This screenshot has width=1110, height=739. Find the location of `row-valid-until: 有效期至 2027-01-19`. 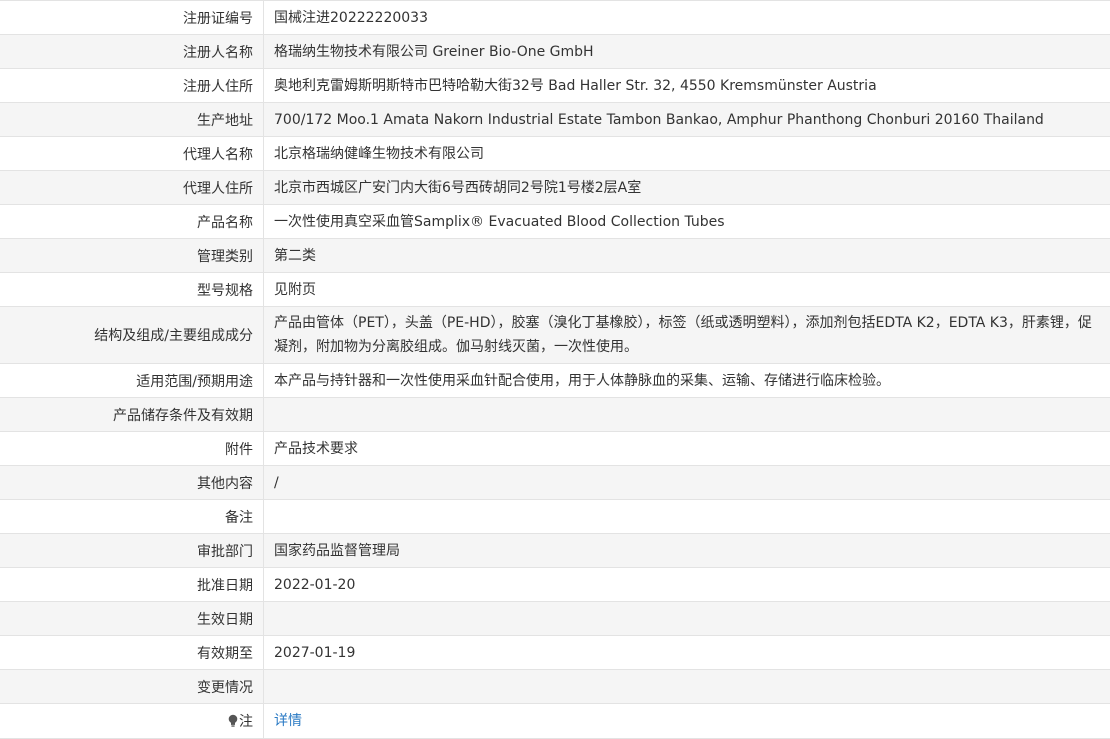

row-valid-until: 有效期至 2027-01-19 is located at coordinates (555, 653).